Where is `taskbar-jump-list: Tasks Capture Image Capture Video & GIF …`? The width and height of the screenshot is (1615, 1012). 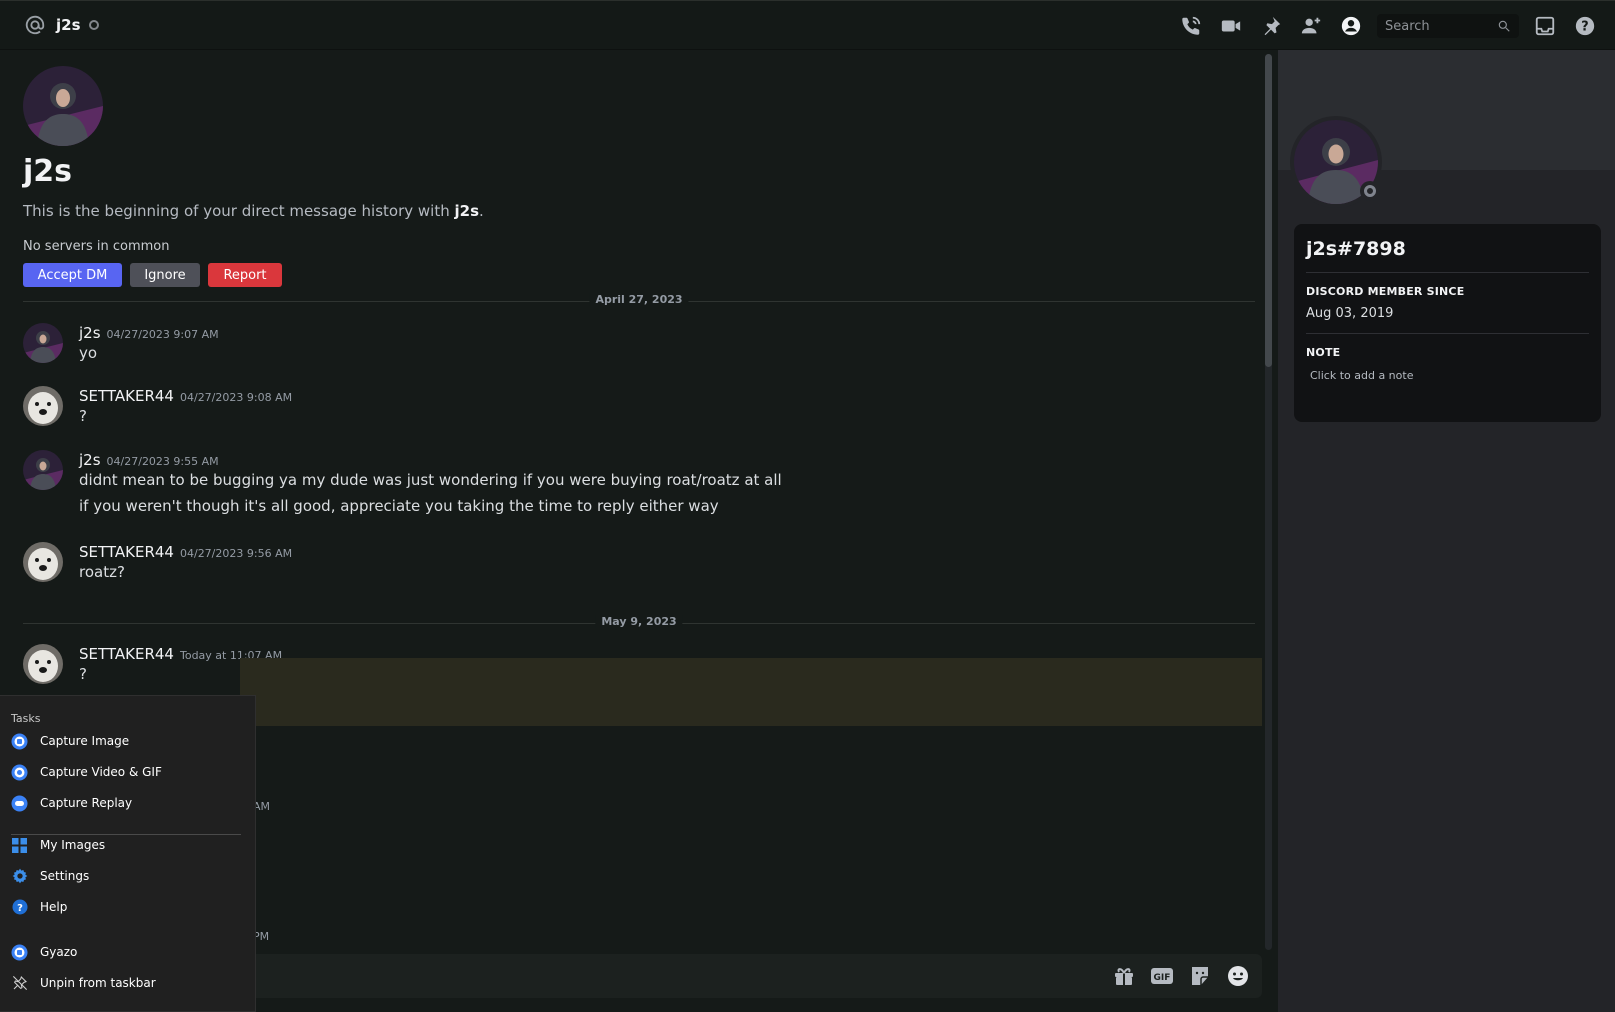
taskbar-jump-list: Tasks Capture Image Capture Video & GIF … is located at coordinates (128, 853).